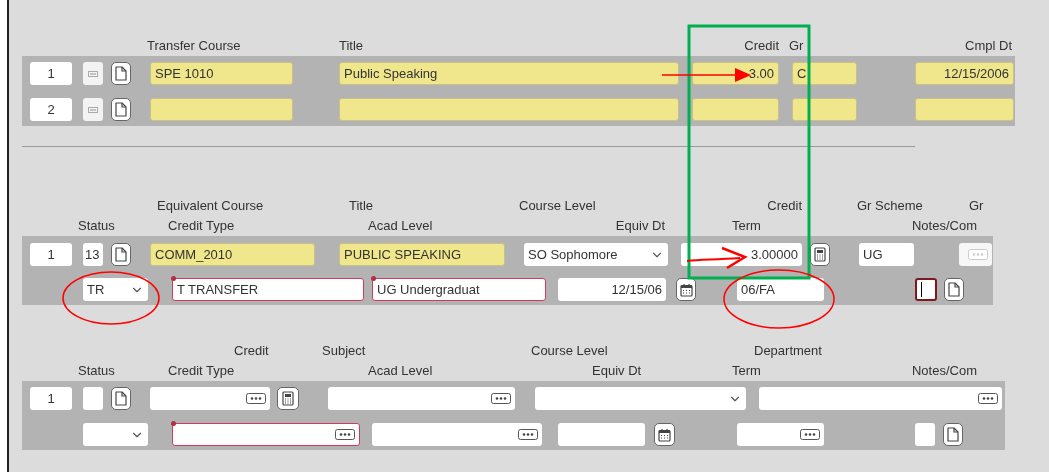  What do you see at coordinates (422, 254) in the screenshot?
I see `text-field: PUBLIC SPEAKING` at bounding box center [422, 254].